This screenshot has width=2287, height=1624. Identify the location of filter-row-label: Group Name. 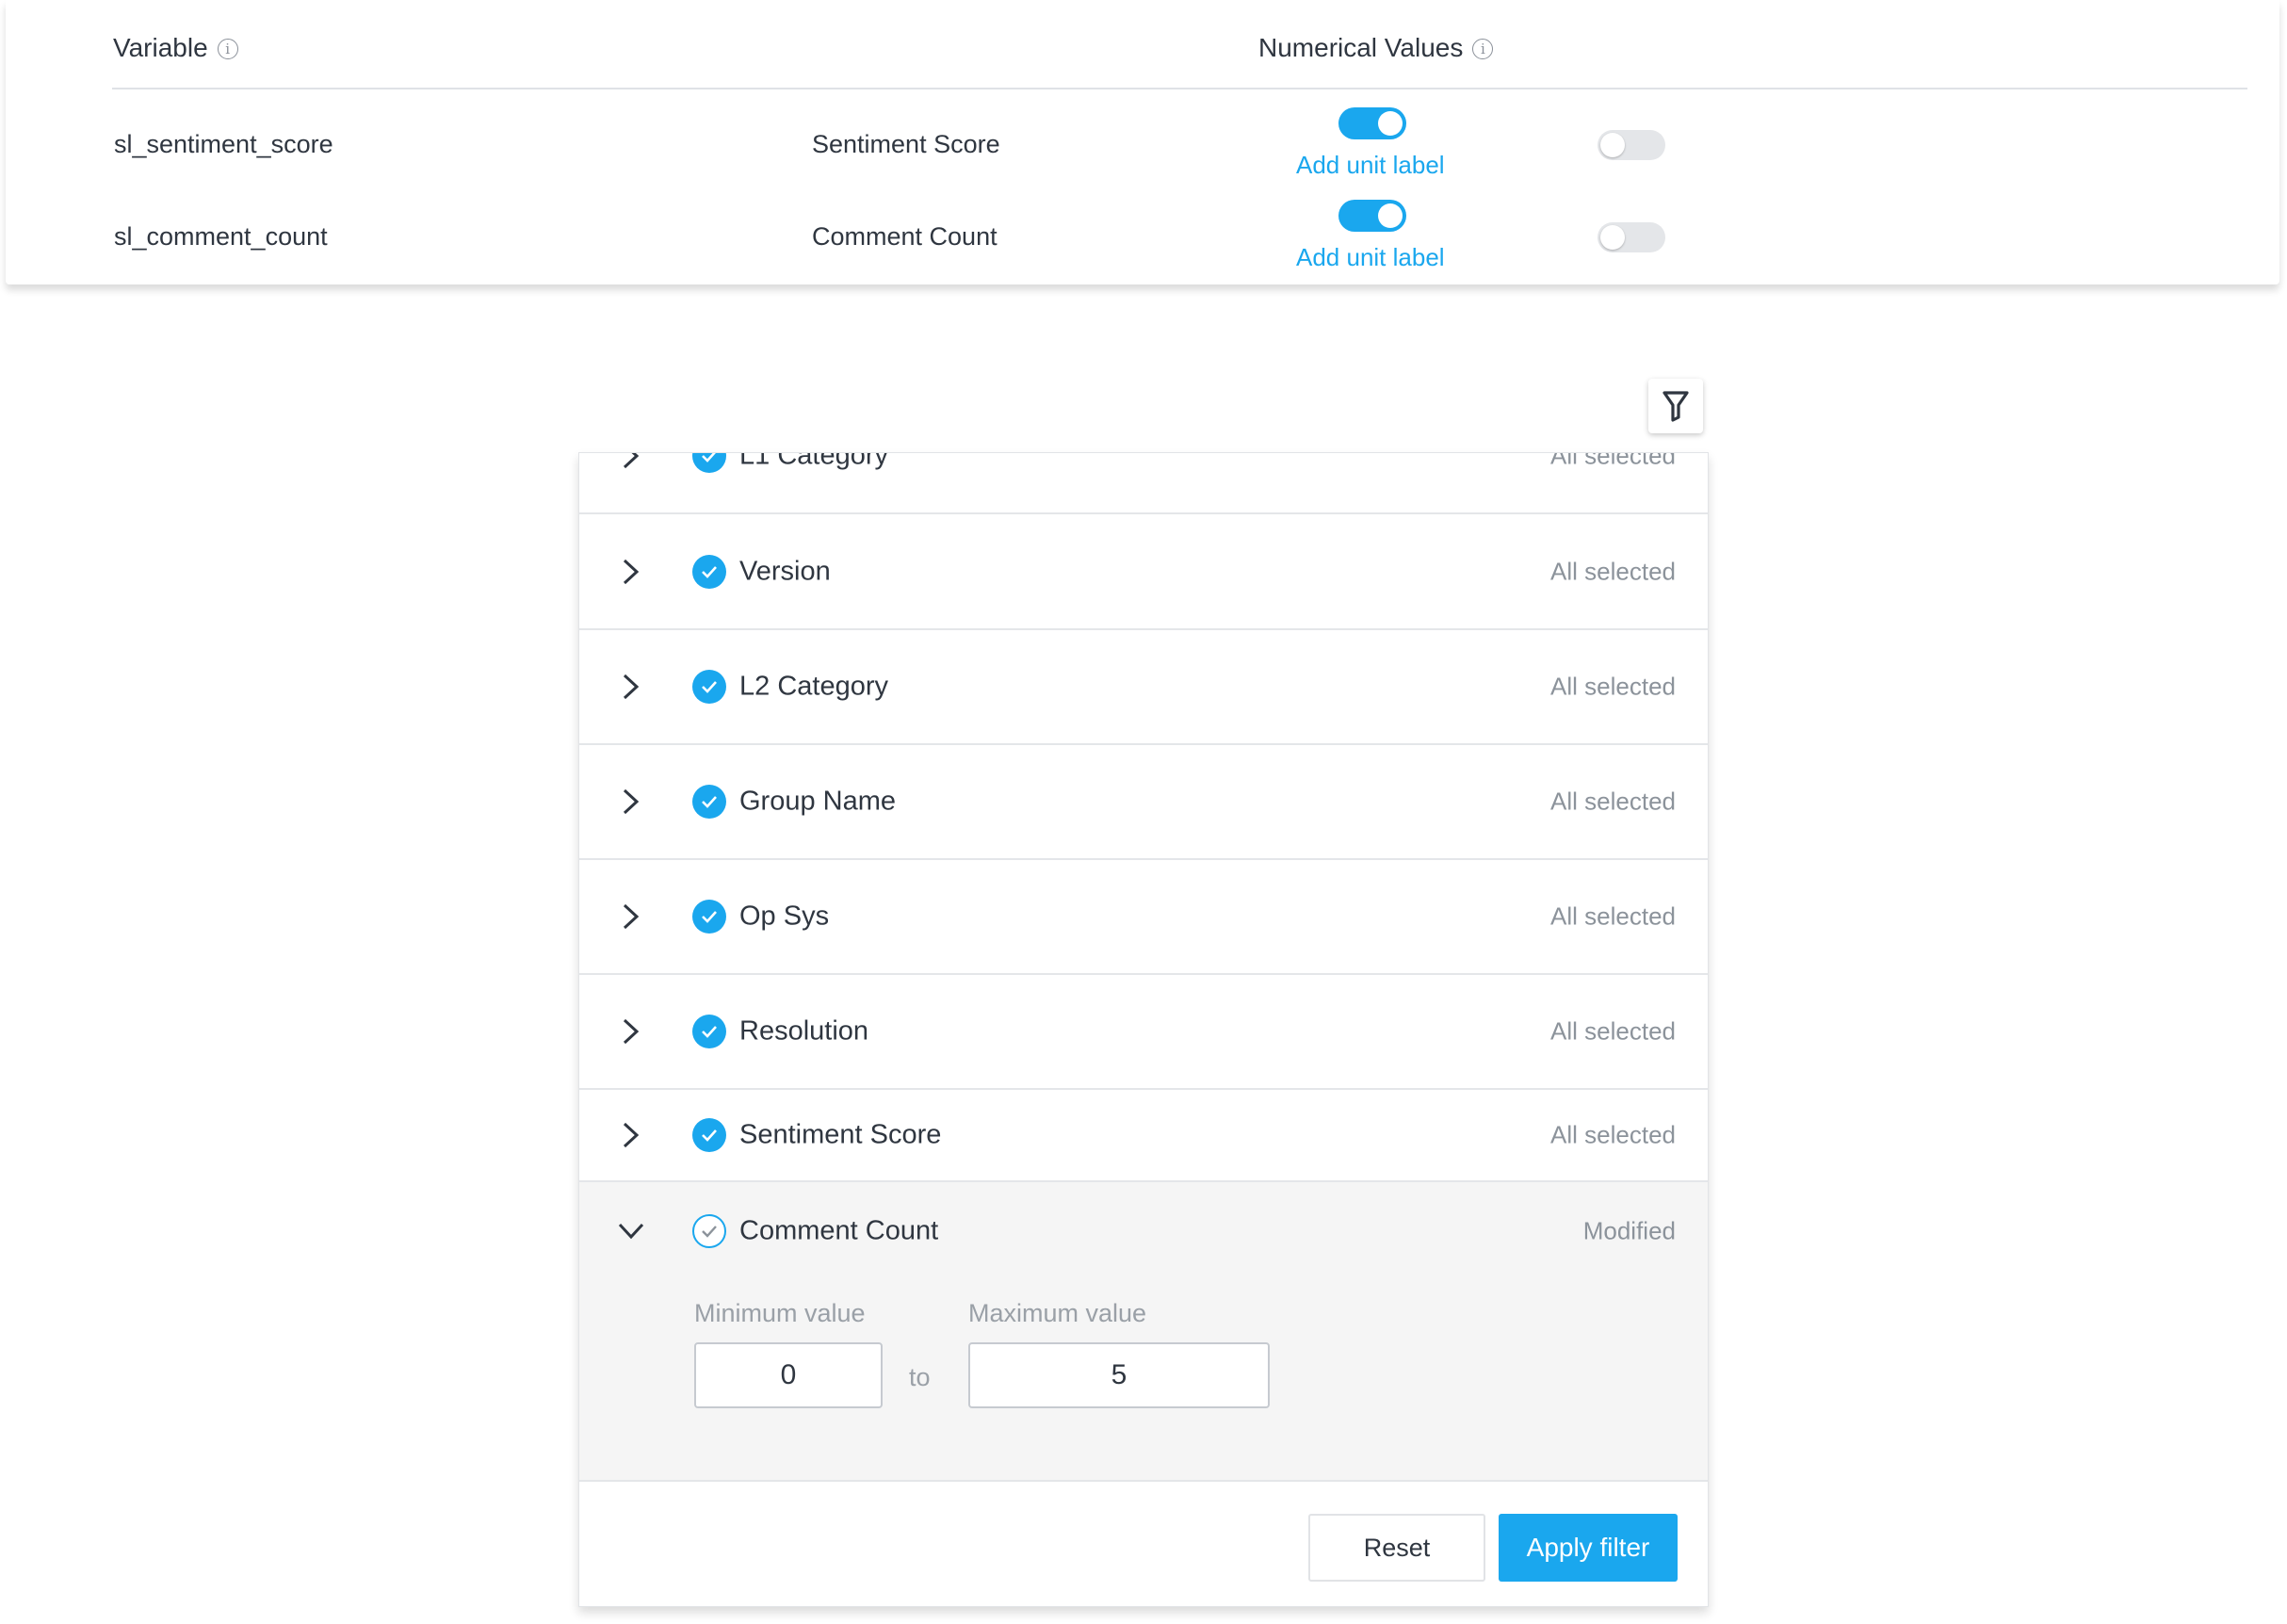
(818, 801).